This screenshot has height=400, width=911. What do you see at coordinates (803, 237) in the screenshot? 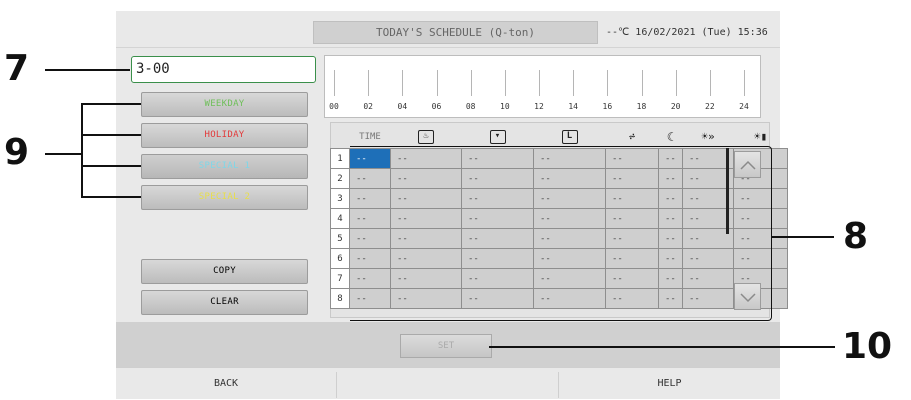
I see `callout-8-line` at bounding box center [803, 237].